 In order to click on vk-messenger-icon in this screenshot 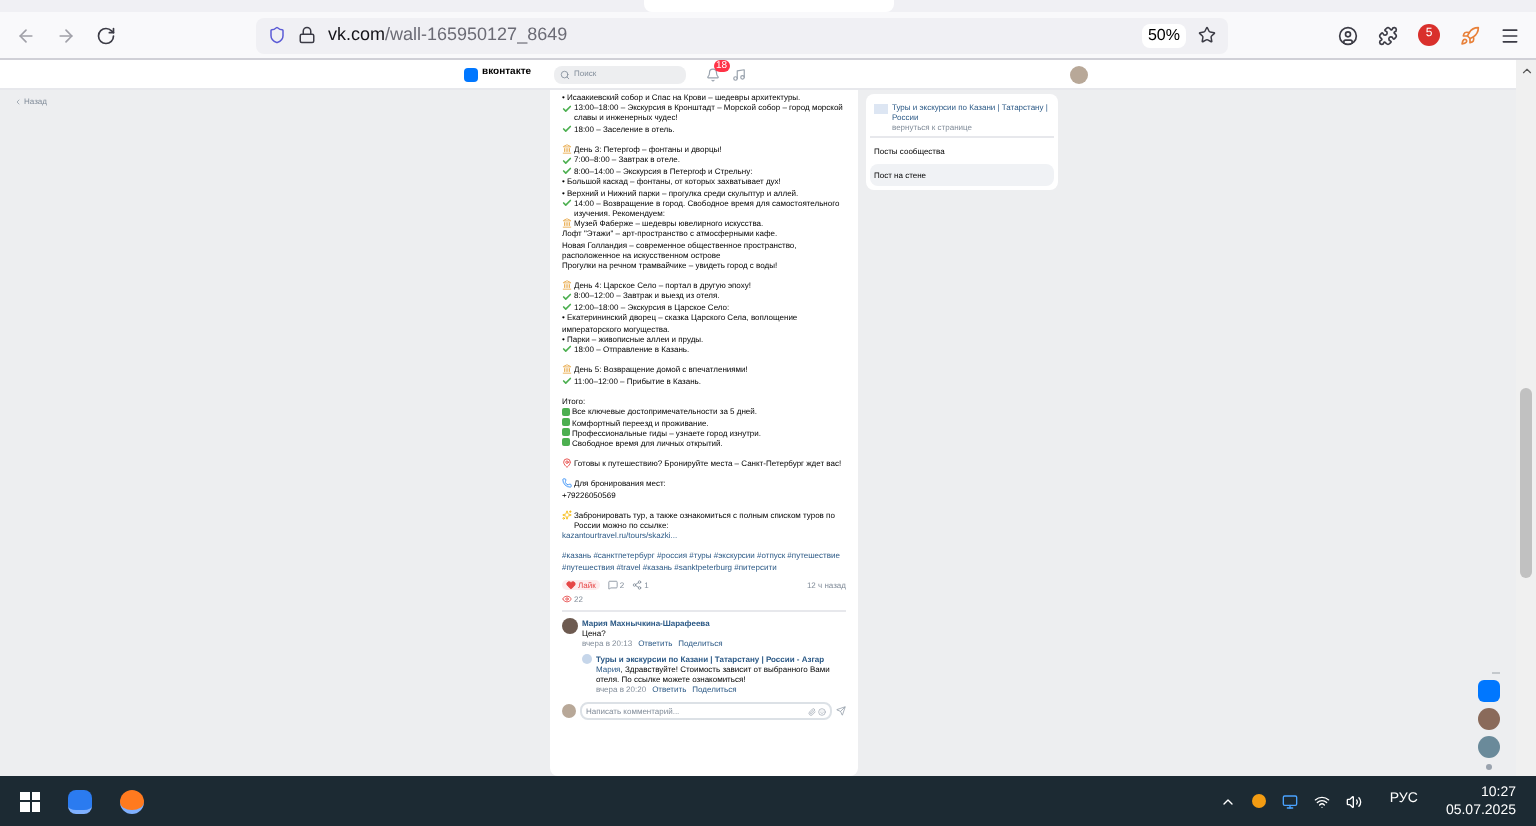, I will do `click(1489, 691)`.